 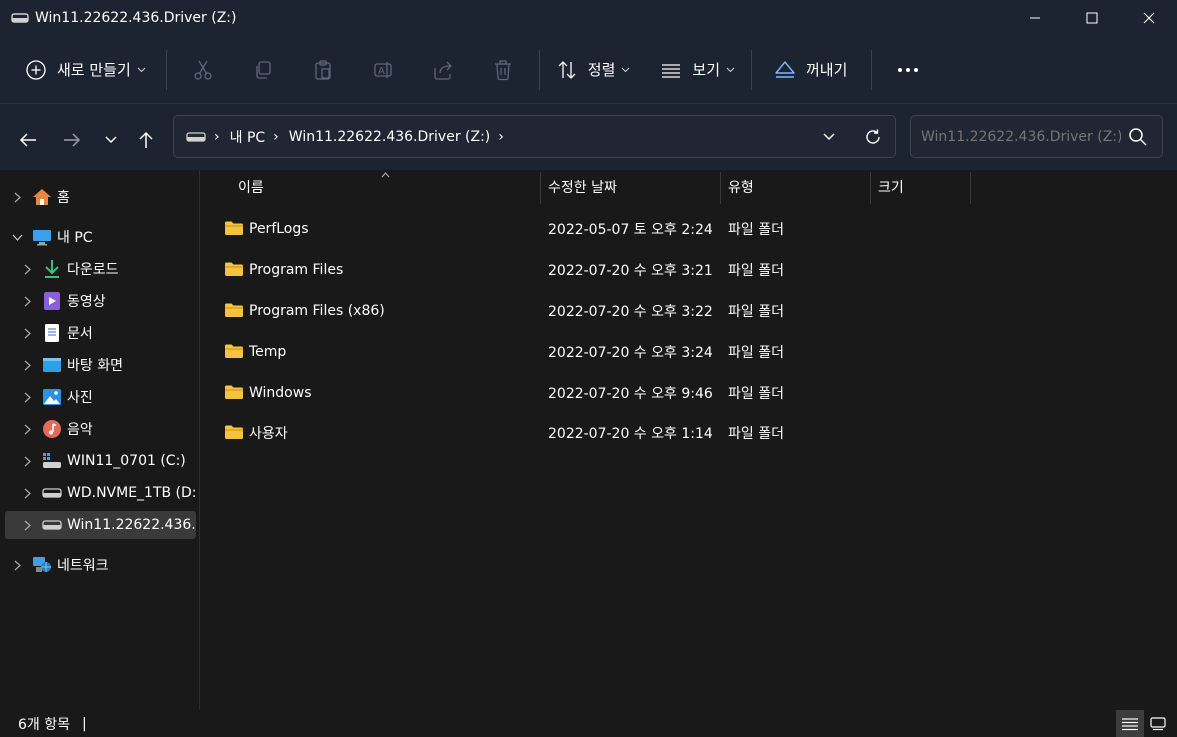 I want to click on table-row: Program Files 2022-07-20 수 오후 3:21 파일 폴더, so click(x=689, y=270).